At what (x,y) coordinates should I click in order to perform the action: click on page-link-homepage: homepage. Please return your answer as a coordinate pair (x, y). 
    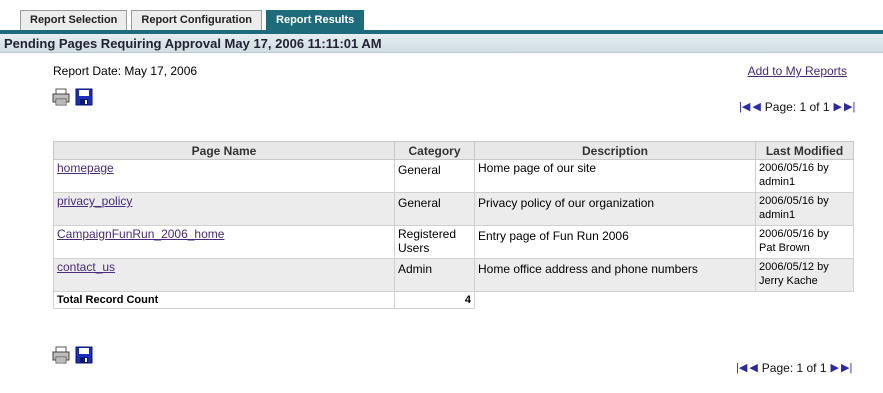
    Looking at the image, I should click on (85, 168).